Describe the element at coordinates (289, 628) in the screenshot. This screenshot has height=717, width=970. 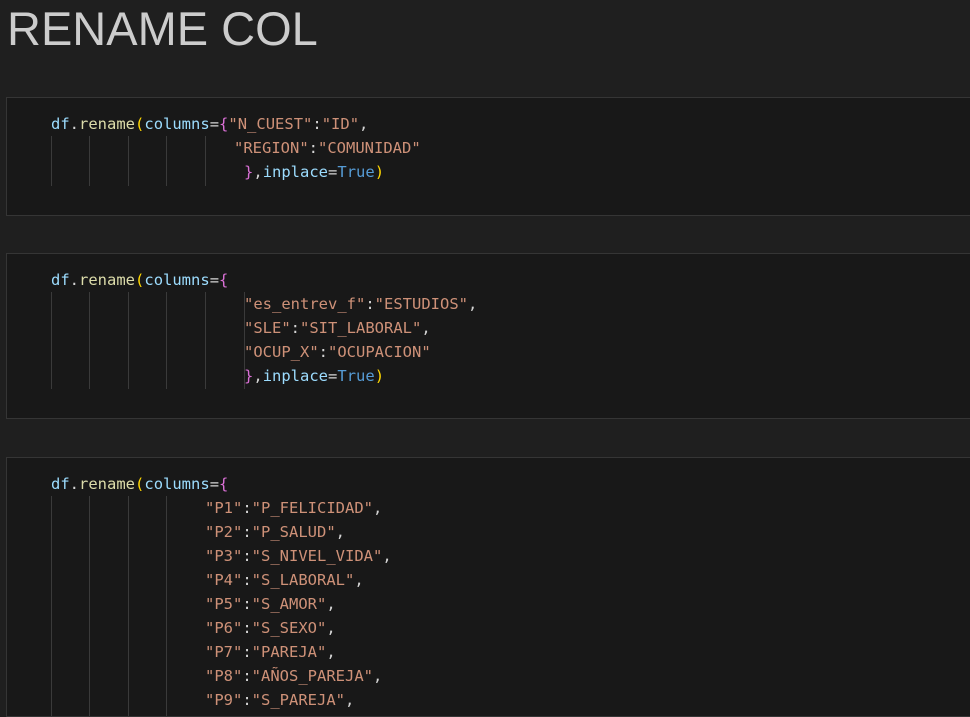
I see `code-token: "S_SEXO"` at that location.